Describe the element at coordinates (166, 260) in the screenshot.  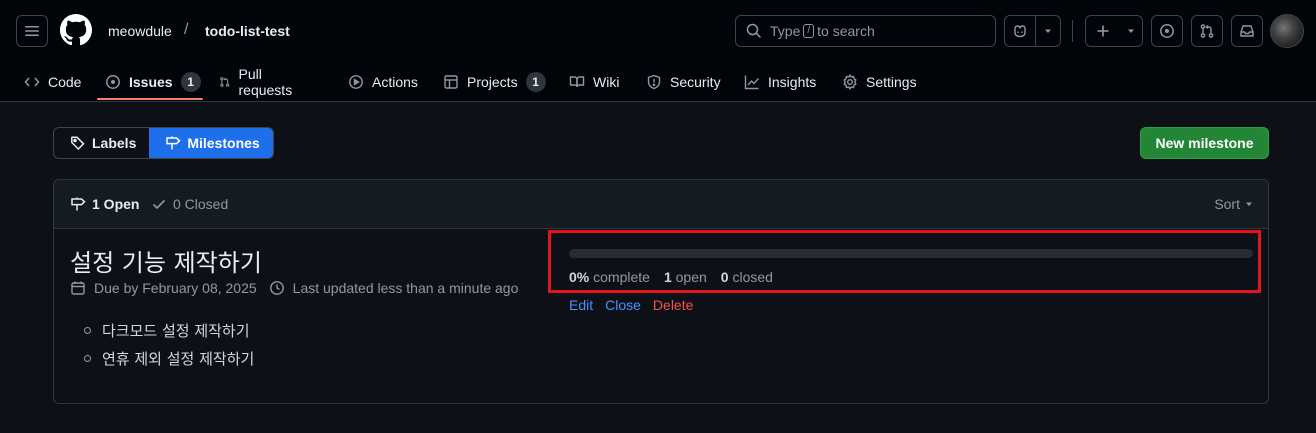
I see `milestone-title: 설정 기능 제작하기` at that location.